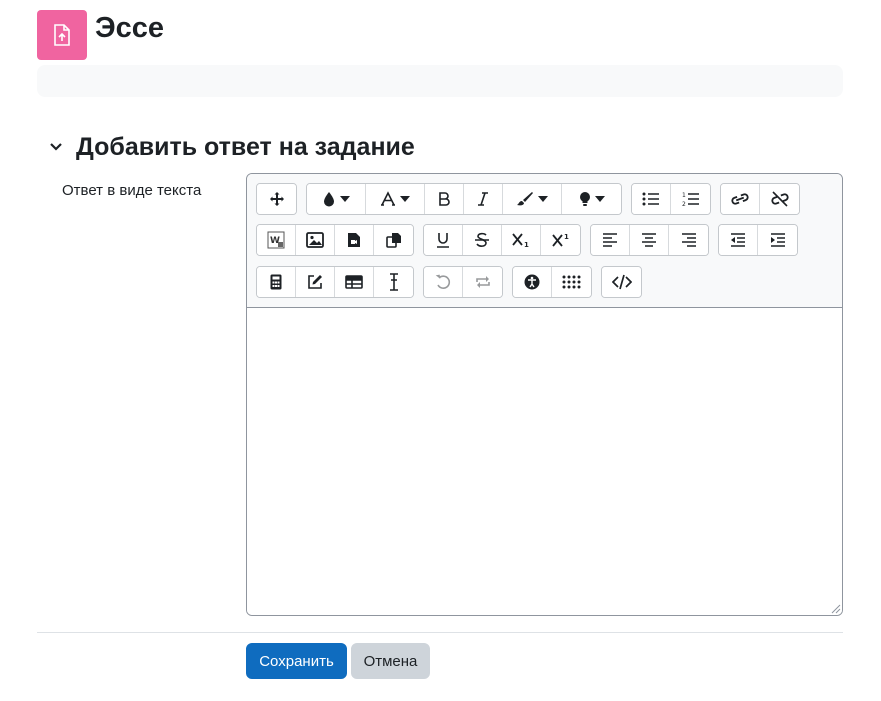  What do you see at coordinates (584, 199) in the screenshot?
I see `lightbulb-icon` at bounding box center [584, 199].